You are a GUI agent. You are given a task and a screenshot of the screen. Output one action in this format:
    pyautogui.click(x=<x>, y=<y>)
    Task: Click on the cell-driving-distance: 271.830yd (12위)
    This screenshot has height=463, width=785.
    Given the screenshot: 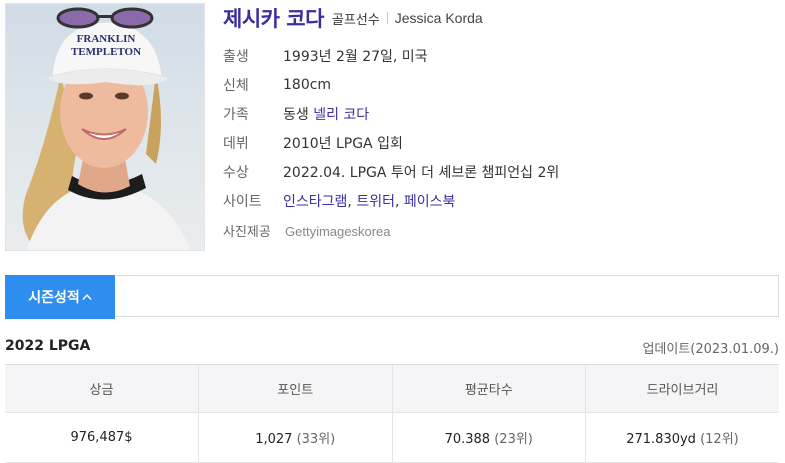 What is the action you would take?
    pyautogui.click(x=682, y=437)
    